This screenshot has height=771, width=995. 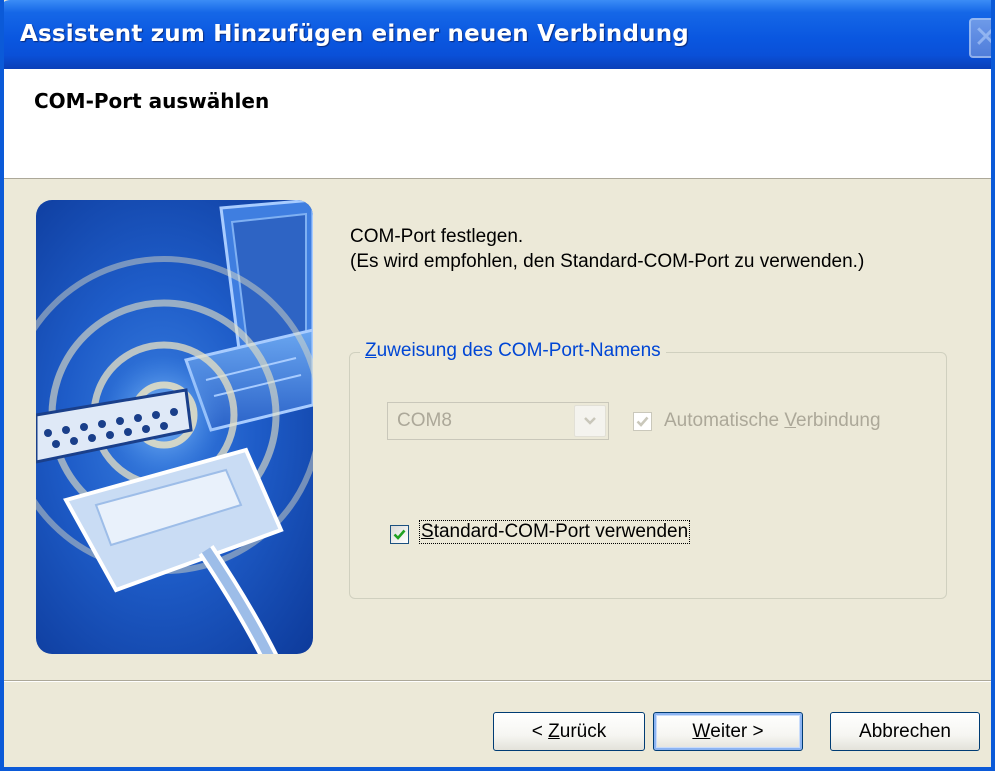 I want to click on use-default-port-checkbox, so click(x=399, y=534).